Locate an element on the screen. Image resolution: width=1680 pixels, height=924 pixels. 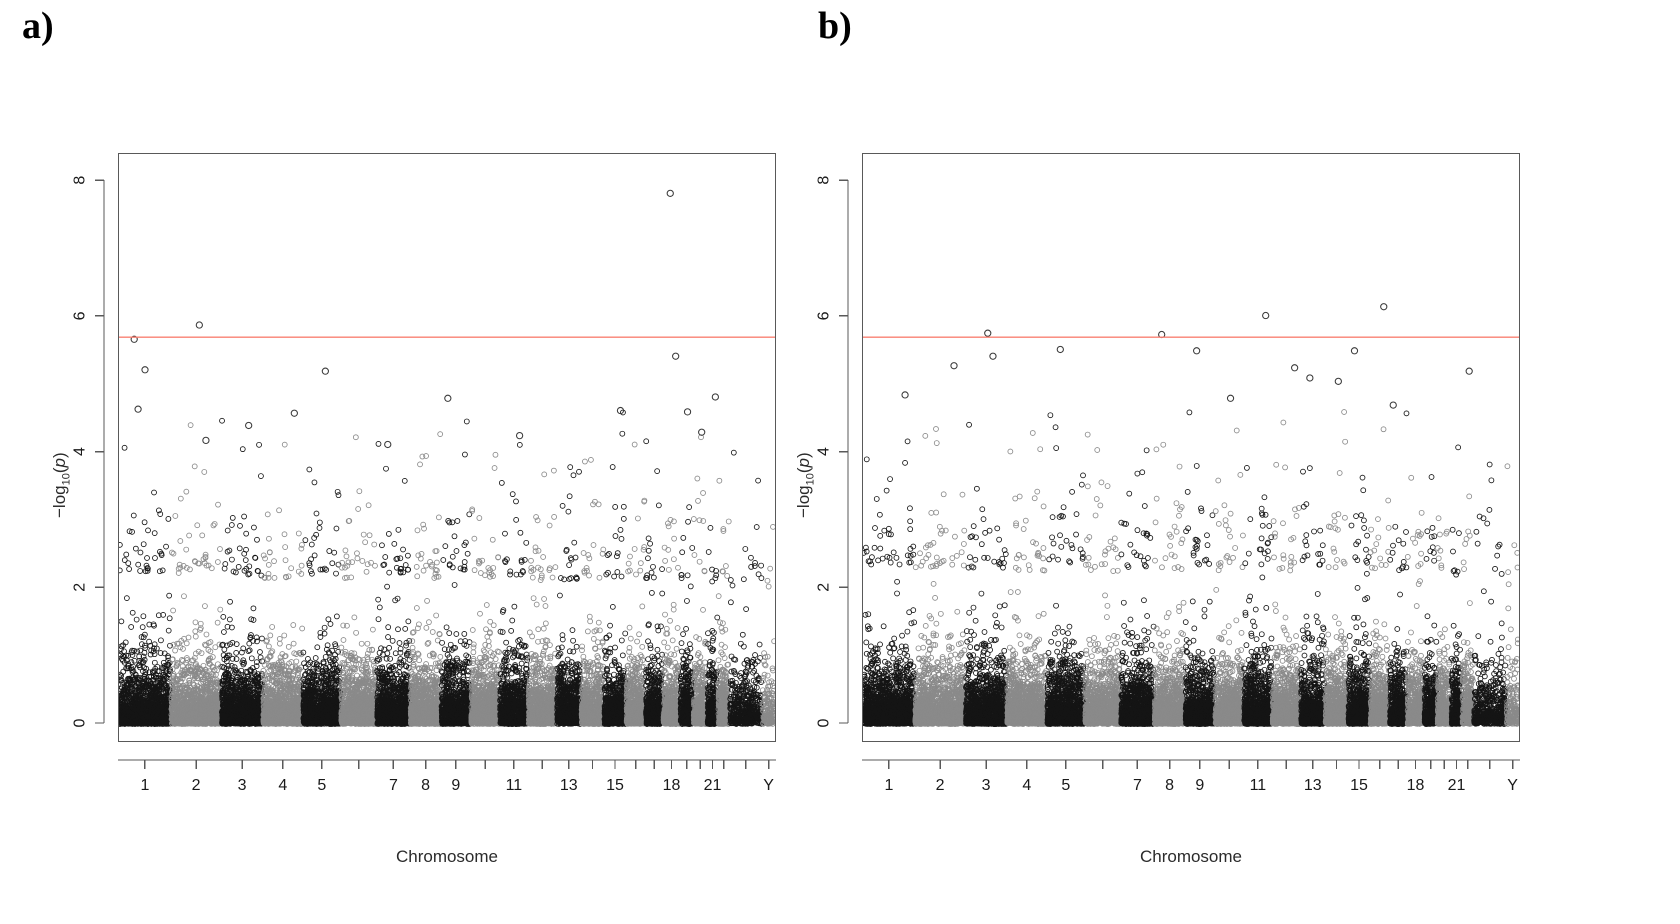
panel-b-xtick-8: 8 is located at coordinates (1169, 785).